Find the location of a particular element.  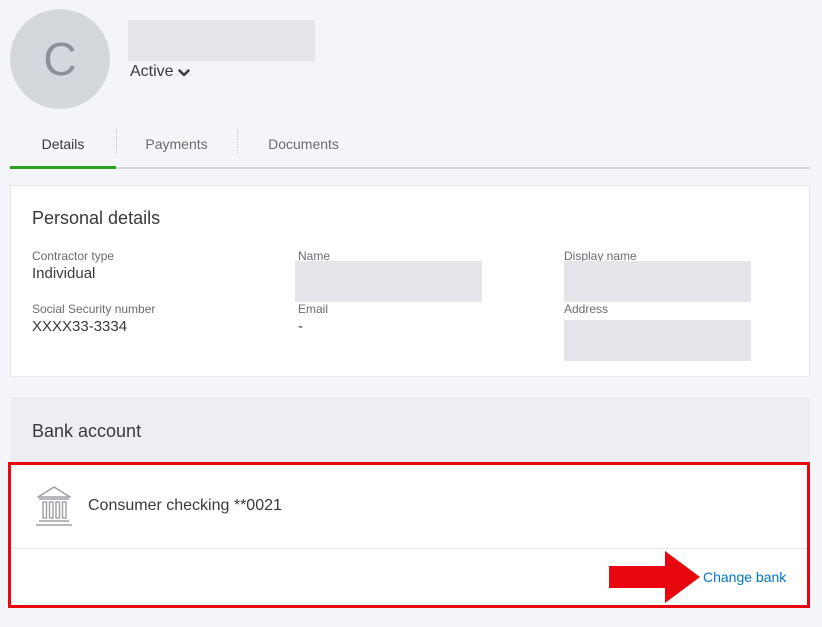

tab-details: Details is located at coordinates (63, 144).